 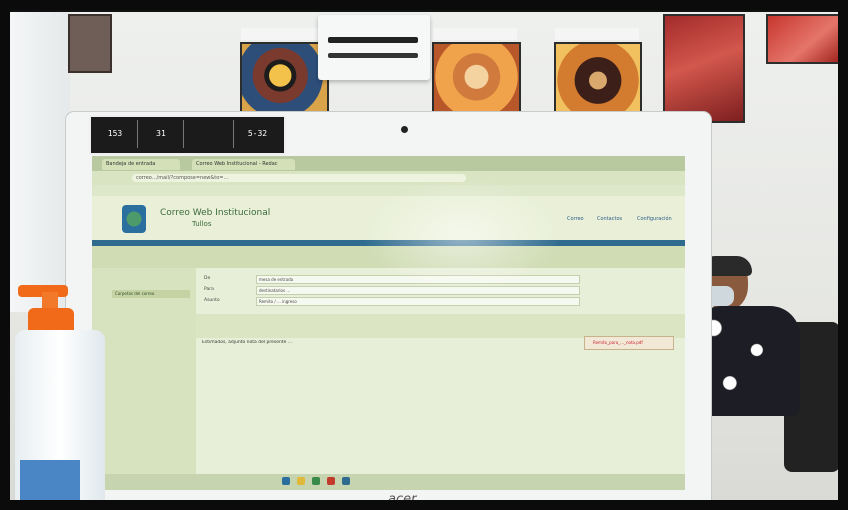 What do you see at coordinates (50, 480) in the screenshot?
I see `bottle-label` at bounding box center [50, 480].